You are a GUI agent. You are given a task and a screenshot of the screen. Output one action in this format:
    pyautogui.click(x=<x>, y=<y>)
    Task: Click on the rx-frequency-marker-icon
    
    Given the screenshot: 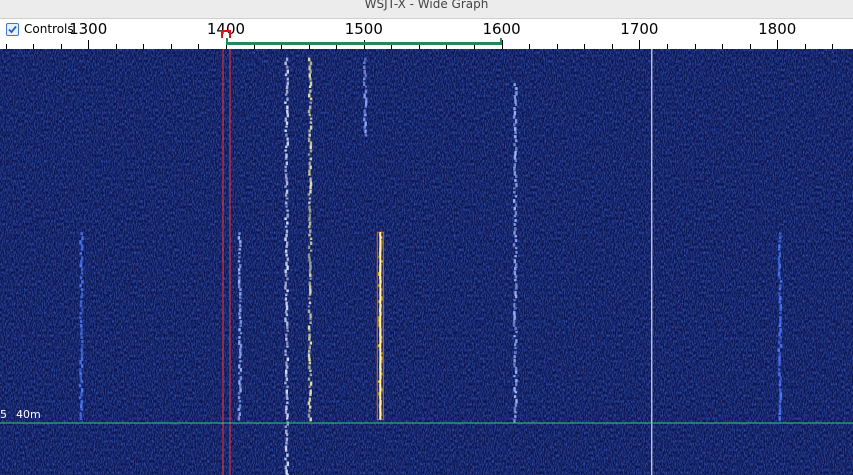 What is the action you would take?
    pyautogui.click(x=225, y=34)
    